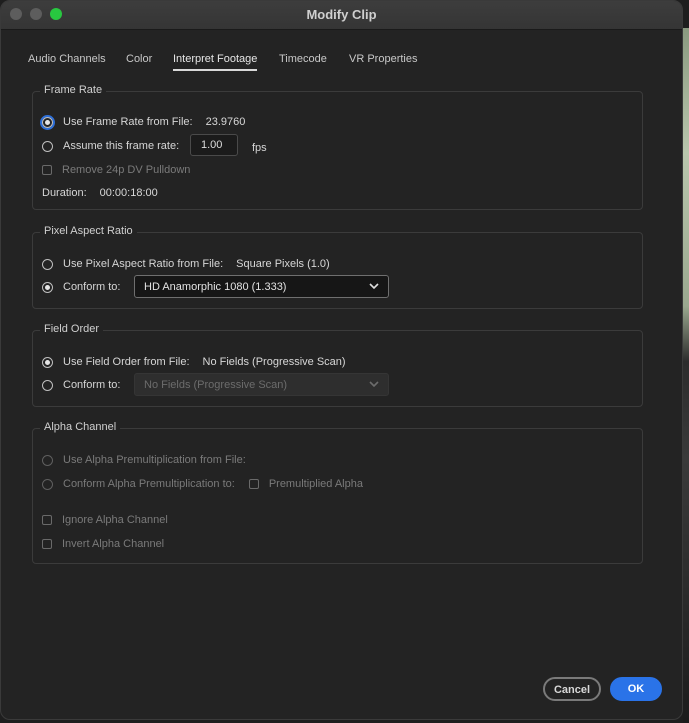  What do you see at coordinates (143, 264) in the screenshot?
I see `use-pixel-aspect-from-file-label: Use Pixel Aspect Ratio from File:` at bounding box center [143, 264].